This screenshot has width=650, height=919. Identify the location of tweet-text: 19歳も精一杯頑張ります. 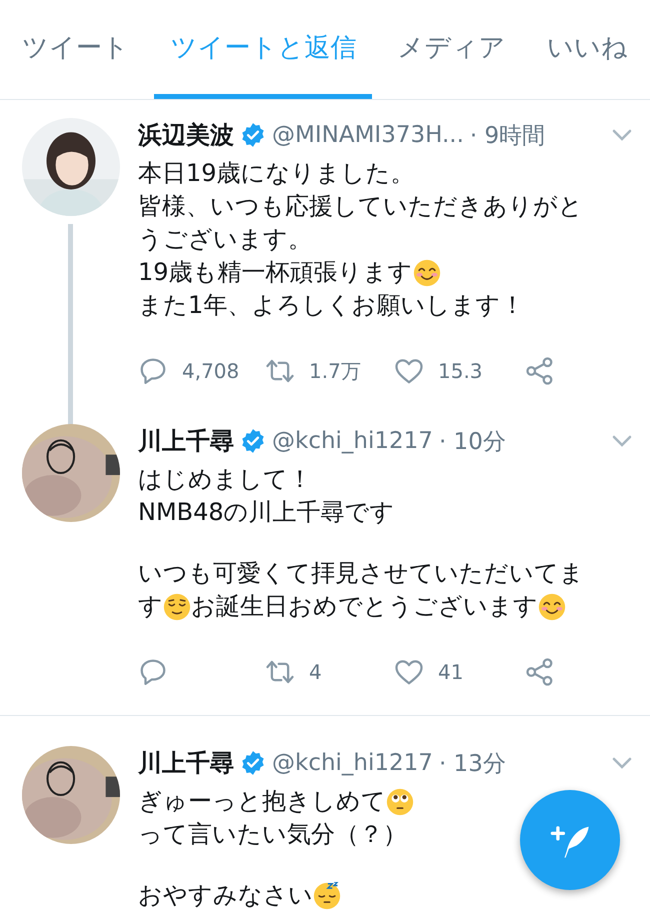
(275, 272).